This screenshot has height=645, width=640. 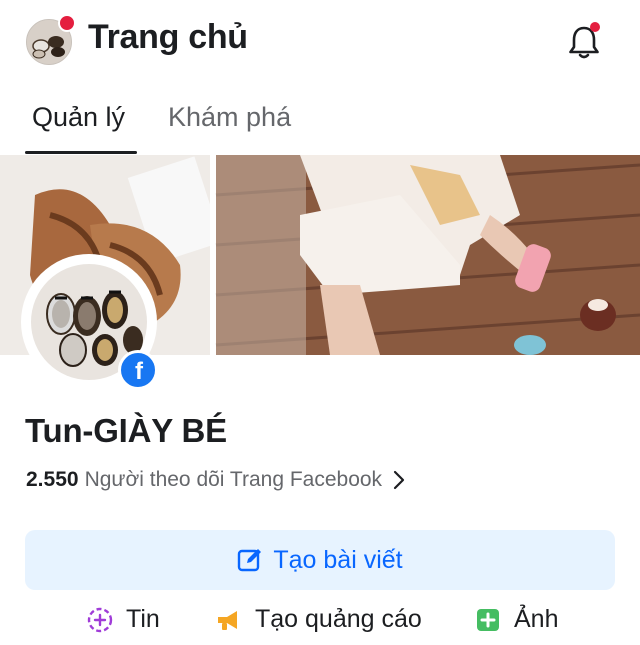 I want to click on create-post-button: Tạo bài viết, so click(x=320, y=560).